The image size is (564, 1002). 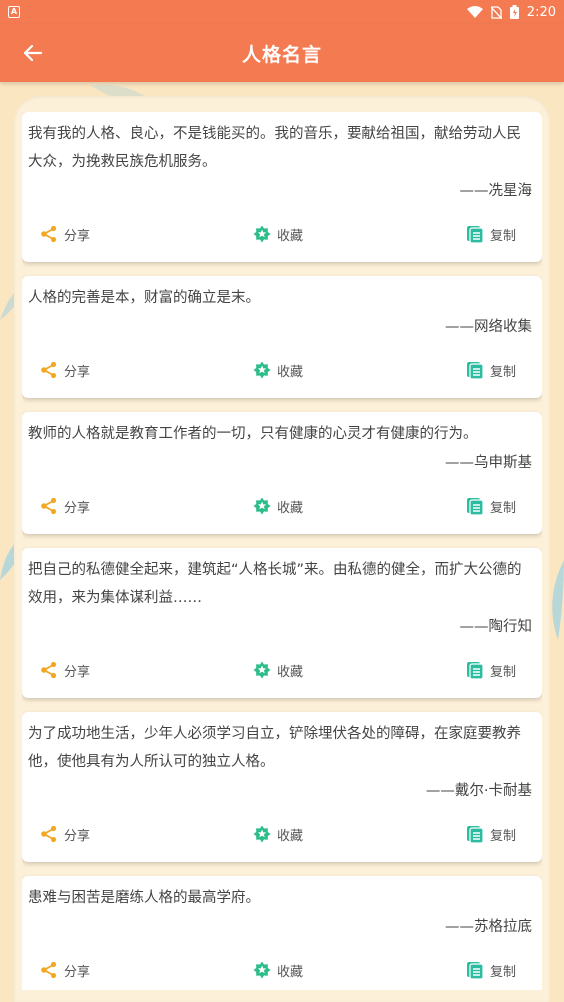 What do you see at coordinates (514, 12) in the screenshot?
I see `battery-icon` at bounding box center [514, 12].